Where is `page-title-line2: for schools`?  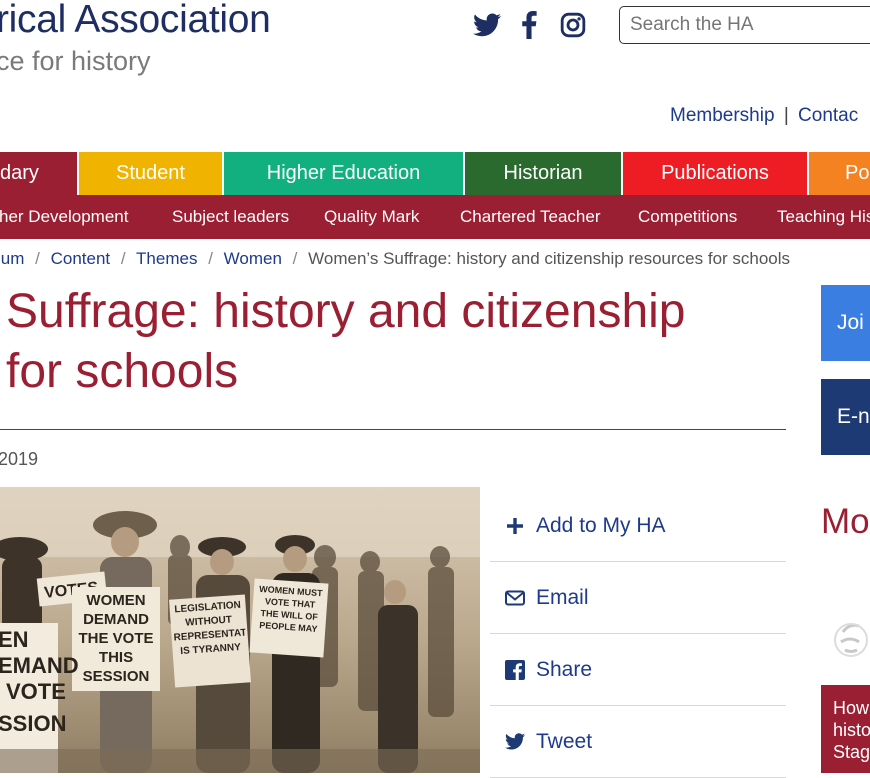 page-title-line2: for schools is located at coordinates (122, 371).